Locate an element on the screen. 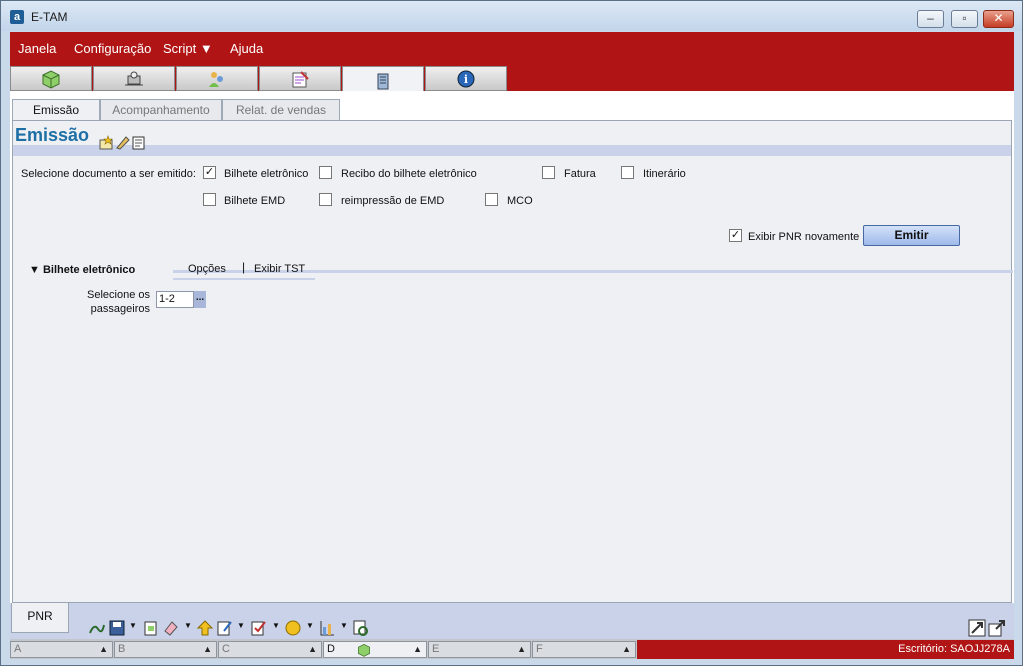 Image resolution: width=1023 pixels, height=666 pixels. page-title: Emissão is located at coordinates (52, 135).